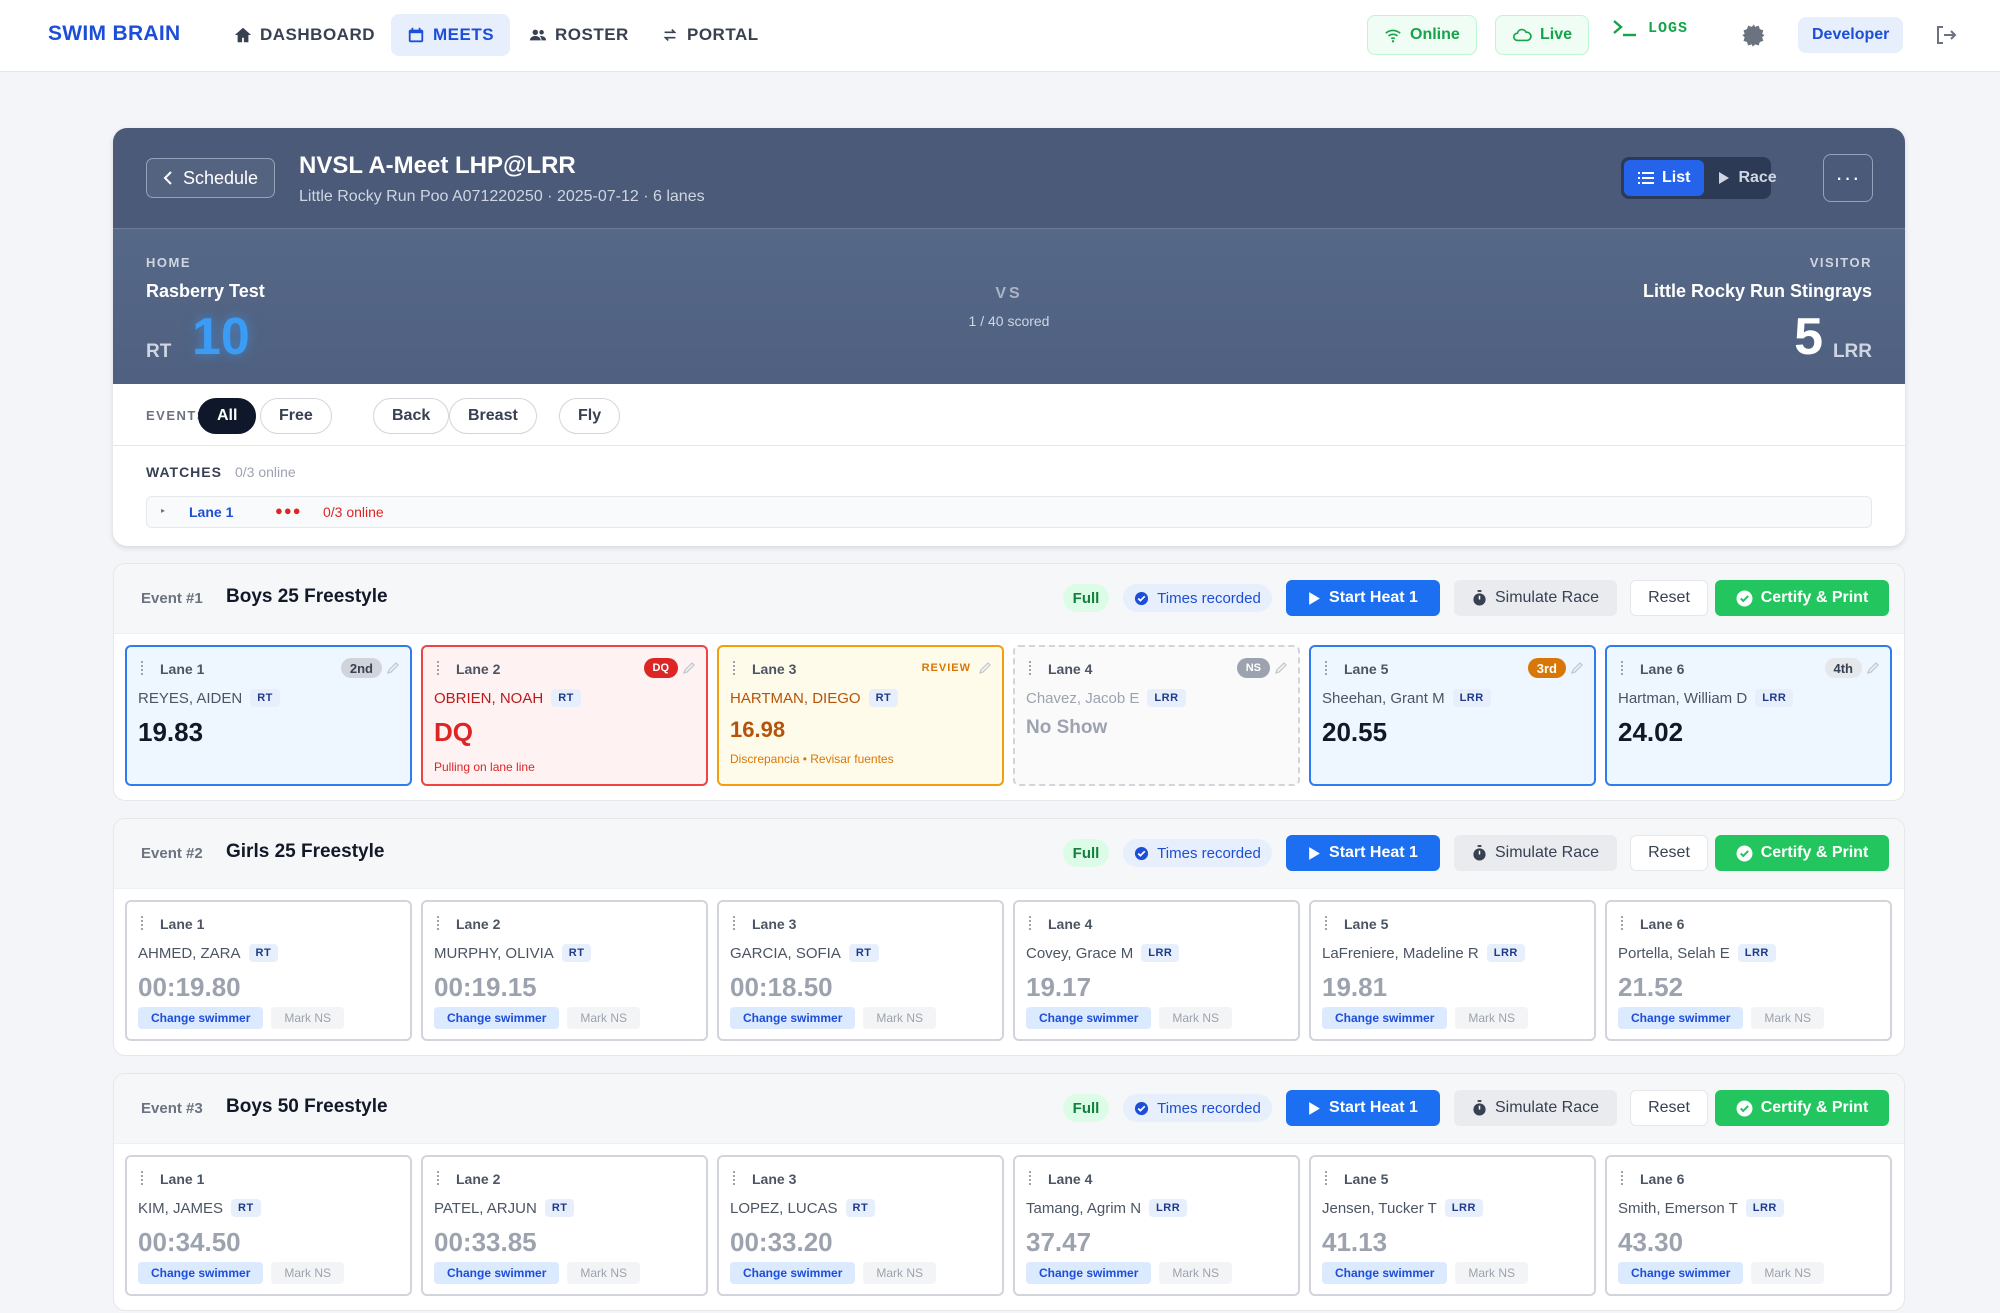 This screenshot has height=1313, width=2000. Describe the element at coordinates (451, 35) in the screenshot. I see `nav-meets: MEETS` at that location.